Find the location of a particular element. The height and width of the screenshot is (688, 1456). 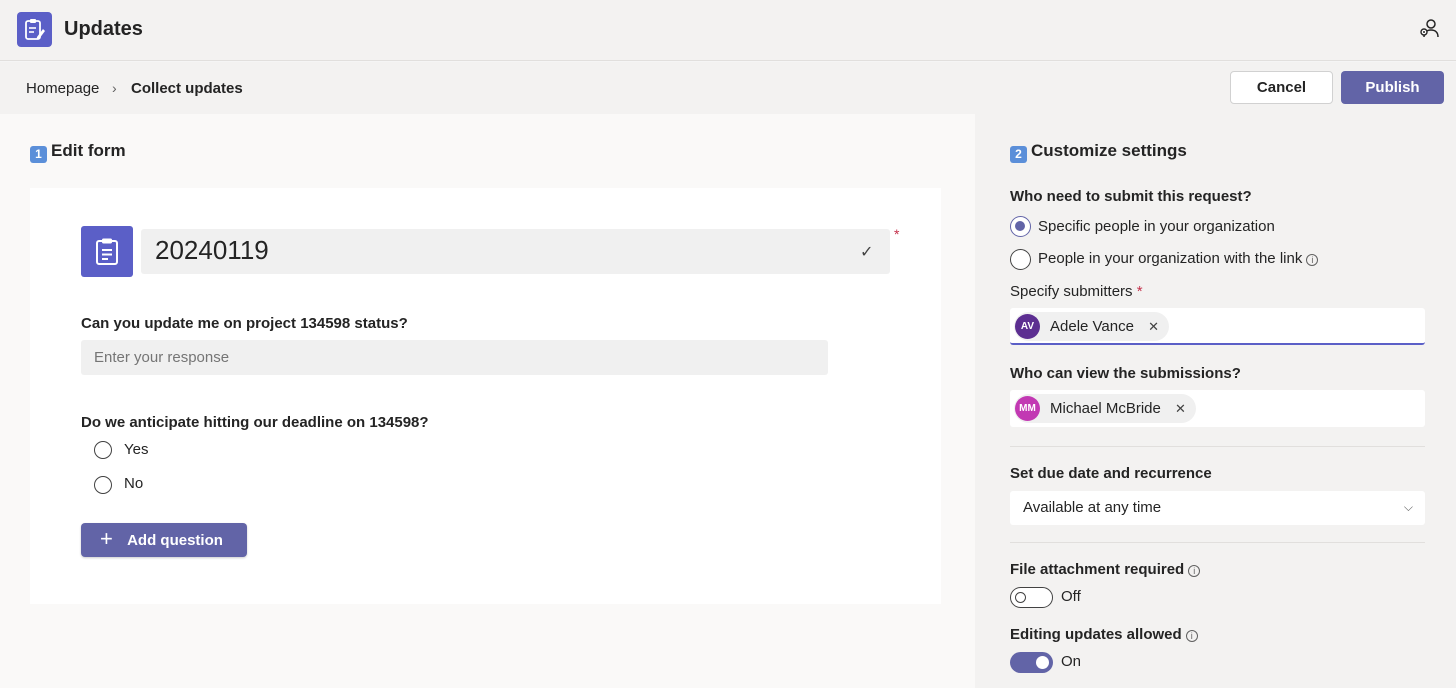

chevron-down-icon: ⌵ is located at coordinates (1408, 507).